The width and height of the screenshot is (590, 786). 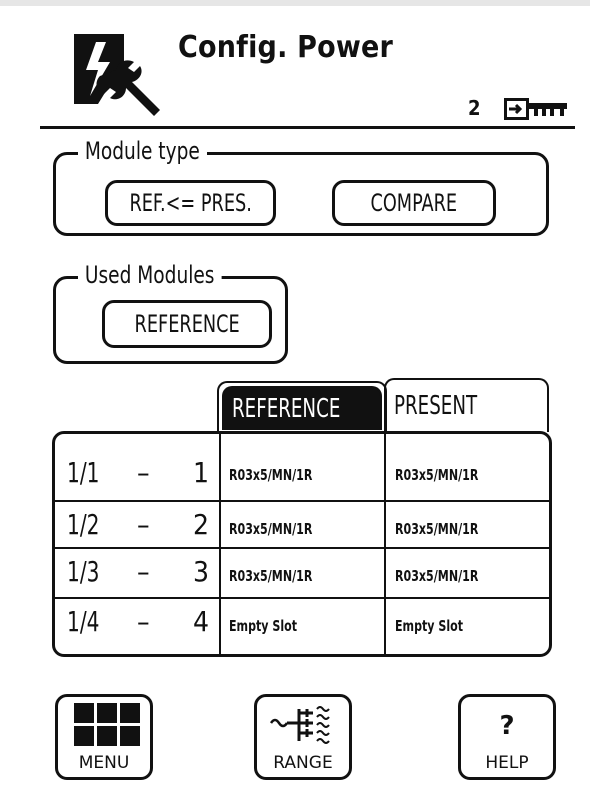 What do you see at coordinates (116, 74) in the screenshot?
I see `power-wrench-icon` at bounding box center [116, 74].